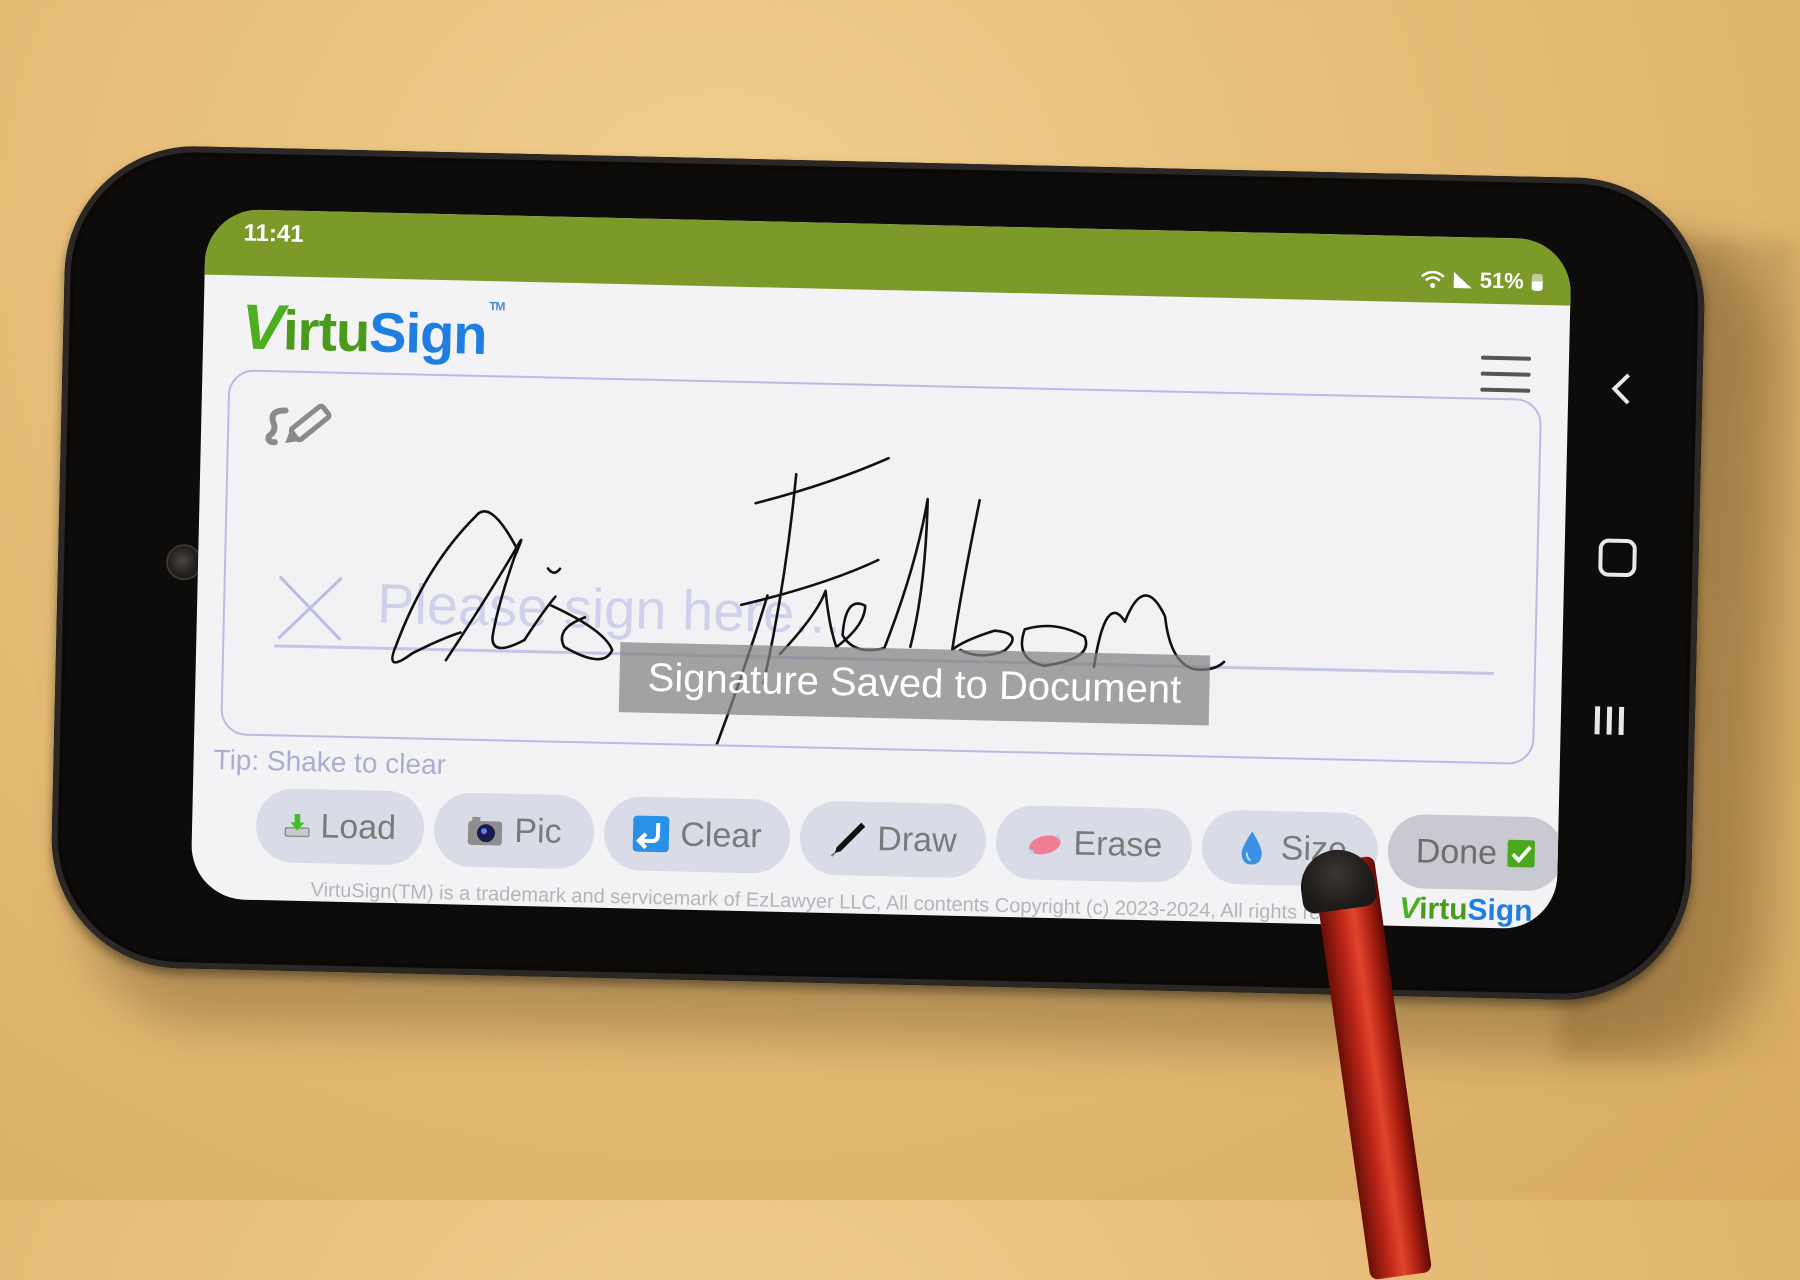 This screenshot has height=1280, width=1800. Describe the element at coordinates (721, 835) in the screenshot. I see `clear-label: Clear` at that location.